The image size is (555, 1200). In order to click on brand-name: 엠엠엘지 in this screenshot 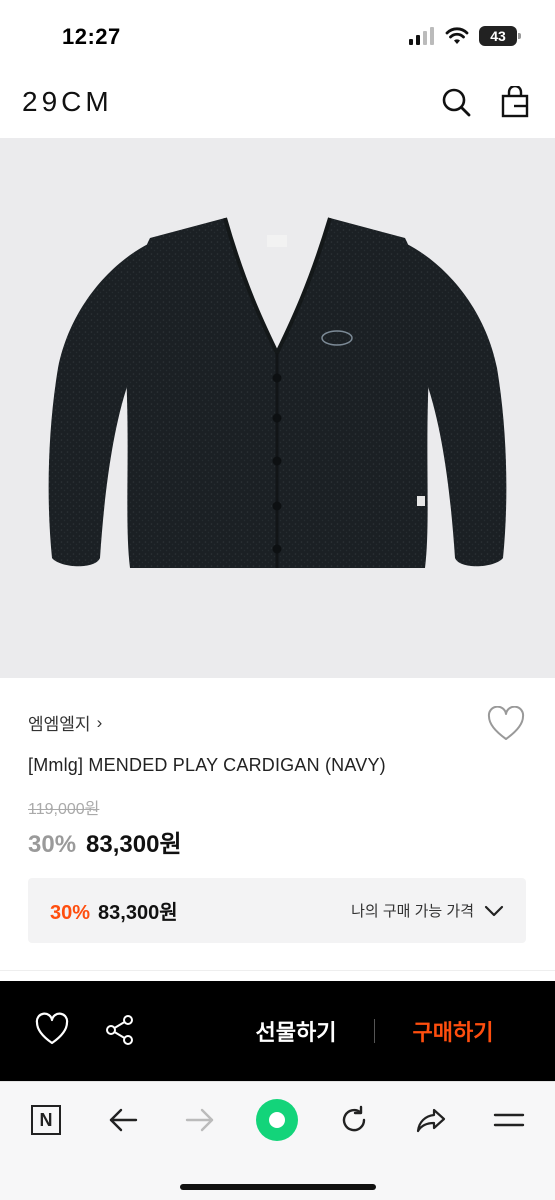, I will do `click(59, 724)`.